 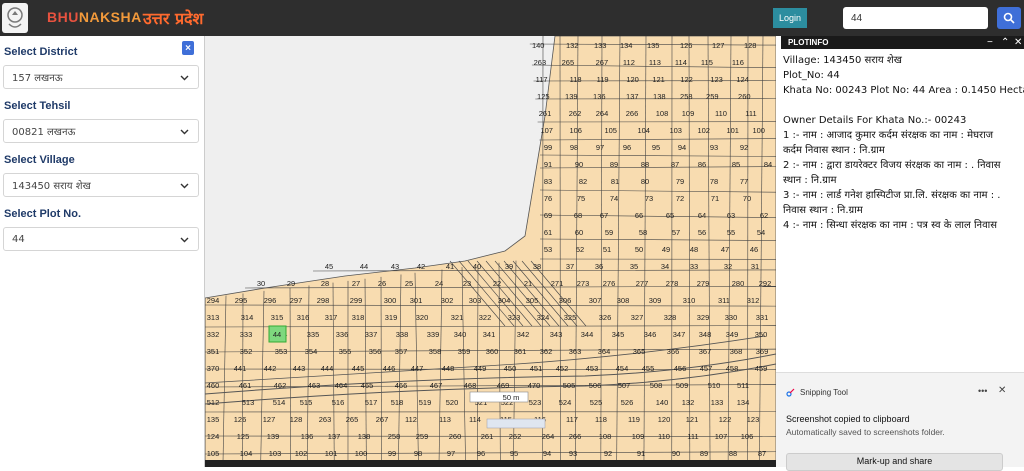 I want to click on plot-number-label: 355, so click(x=345, y=351).